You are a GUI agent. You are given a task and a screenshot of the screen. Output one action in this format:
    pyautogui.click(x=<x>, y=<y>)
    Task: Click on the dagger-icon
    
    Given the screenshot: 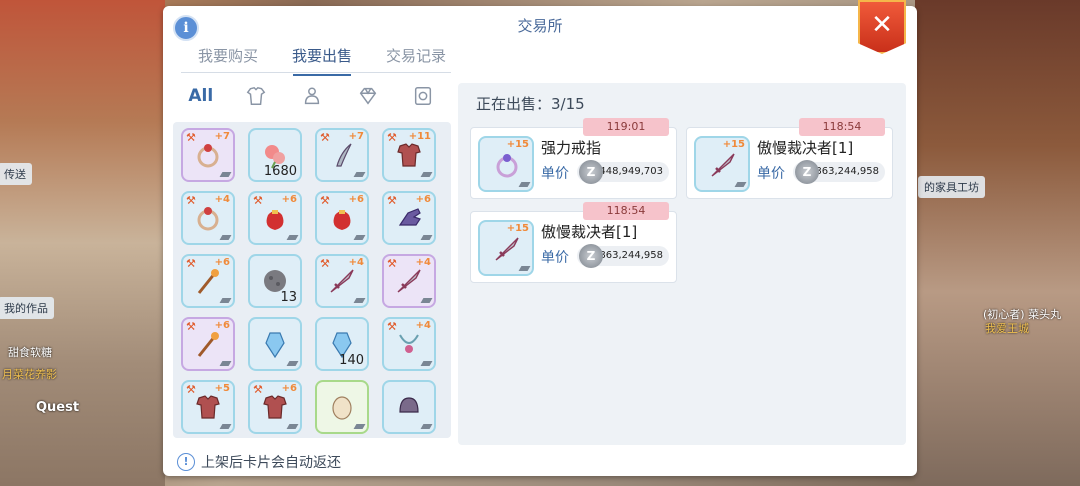 What is the action you would take?
    pyautogui.click(x=344, y=155)
    